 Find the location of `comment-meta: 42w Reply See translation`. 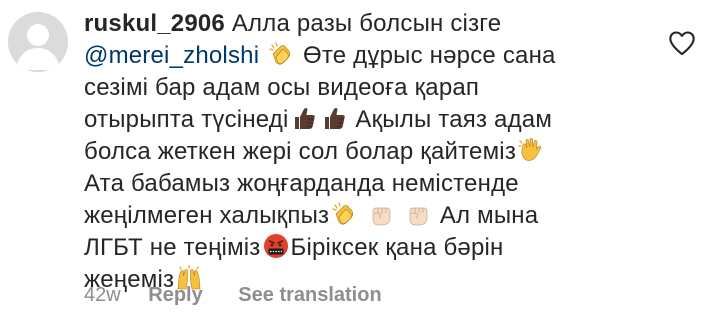

comment-meta: 42w Reply See translation is located at coordinates (233, 295).